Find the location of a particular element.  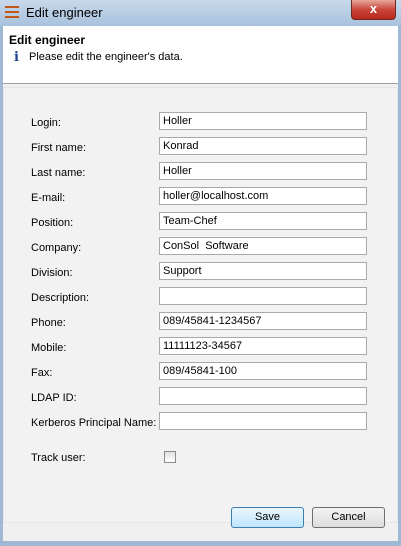

phone-label: Phone: is located at coordinates (48, 323).